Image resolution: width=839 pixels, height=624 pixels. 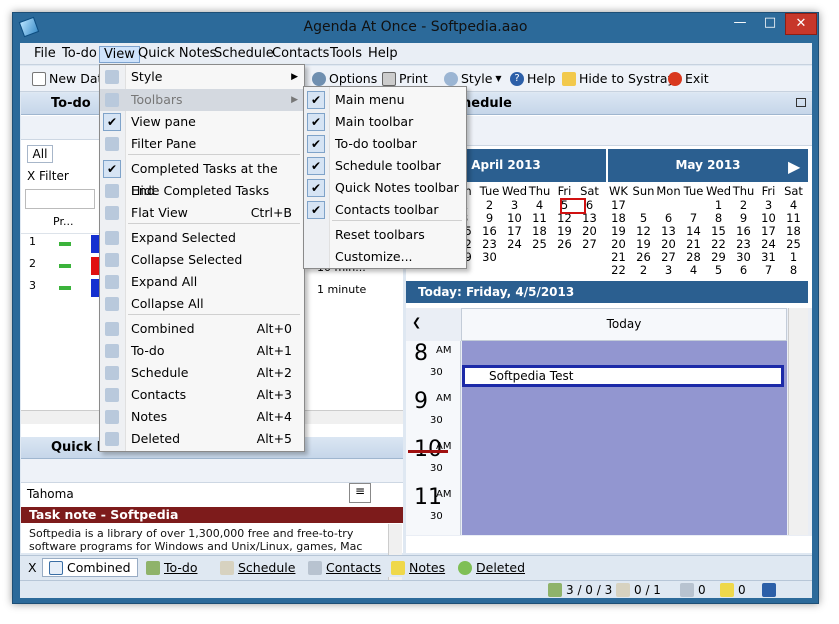 What do you see at coordinates (202, 191) in the screenshot?
I see `view-menu-item: Hide Completed Tasks` at bounding box center [202, 191].